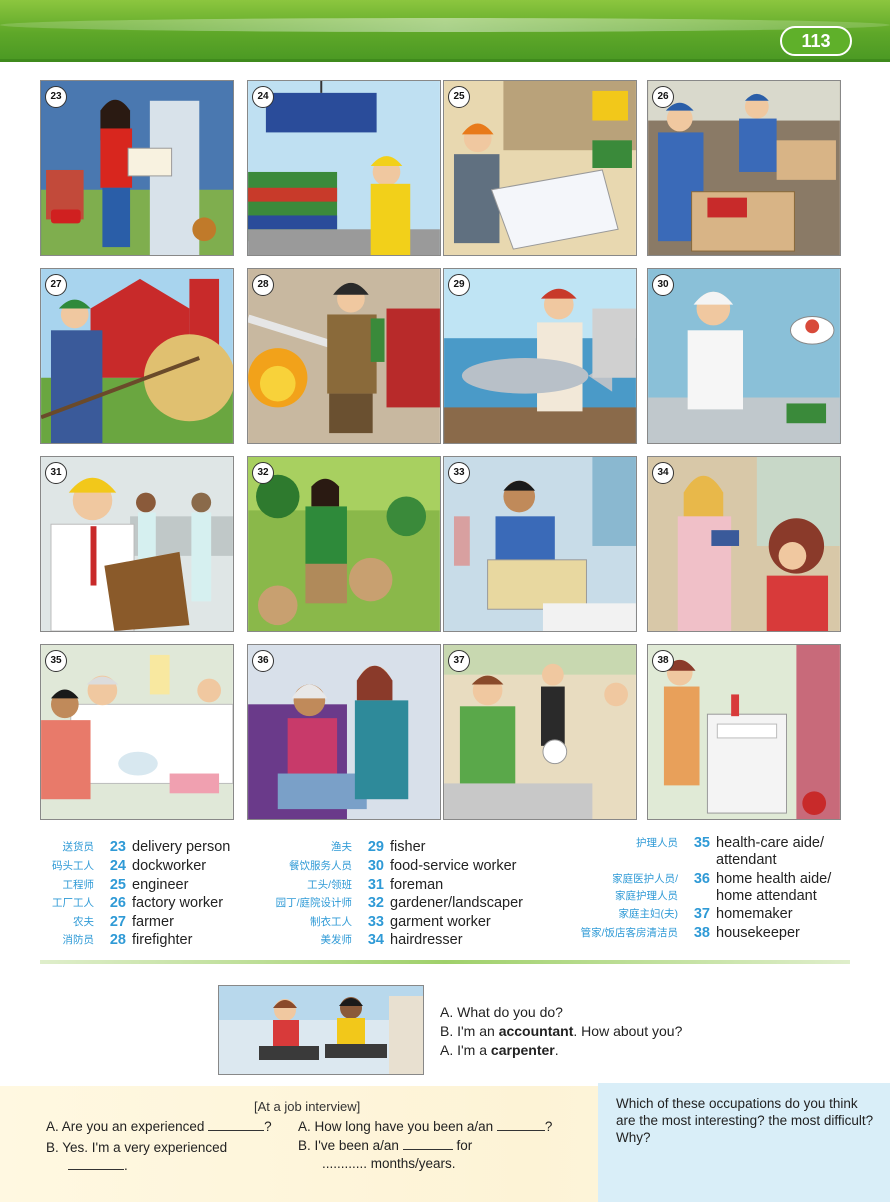 This screenshot has height=1202, width=890. I want to click on legend-zh: 美发师, so click(336, 940).